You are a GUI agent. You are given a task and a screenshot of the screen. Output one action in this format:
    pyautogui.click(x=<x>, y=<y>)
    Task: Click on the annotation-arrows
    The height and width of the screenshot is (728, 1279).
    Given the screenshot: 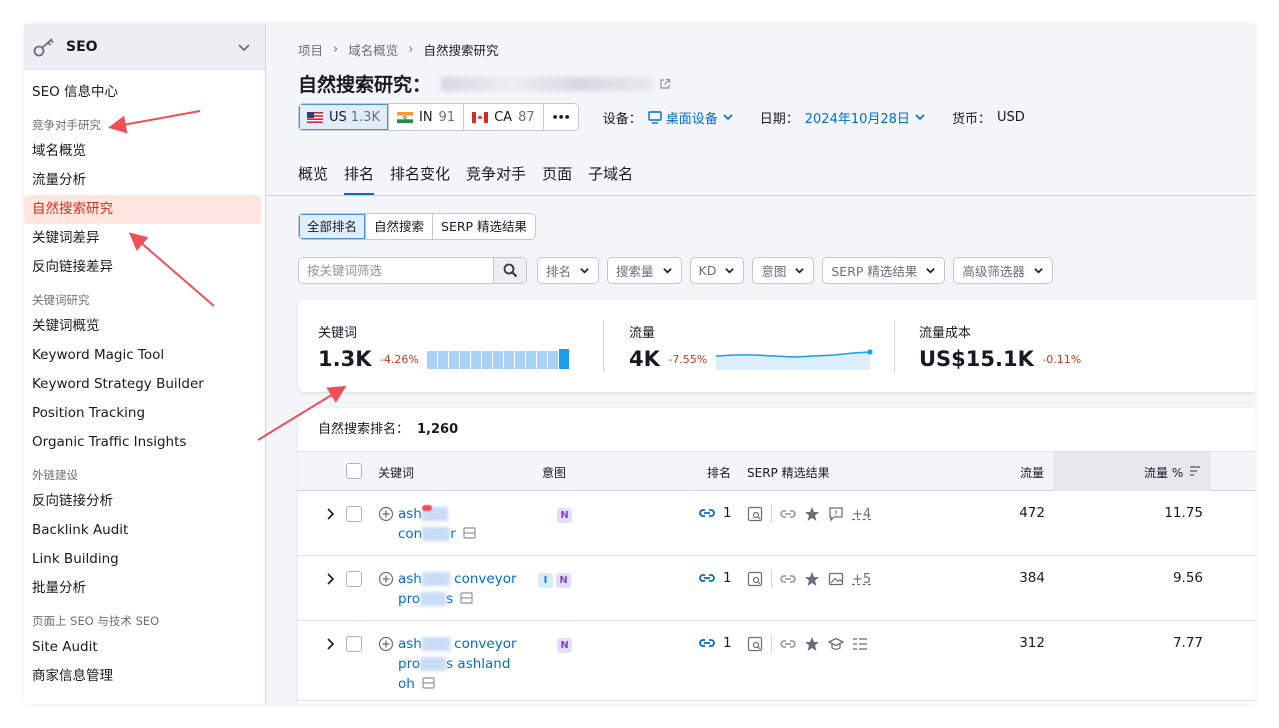 What is the action you would take?
    pyautogui.click(x=227, y=275)
    